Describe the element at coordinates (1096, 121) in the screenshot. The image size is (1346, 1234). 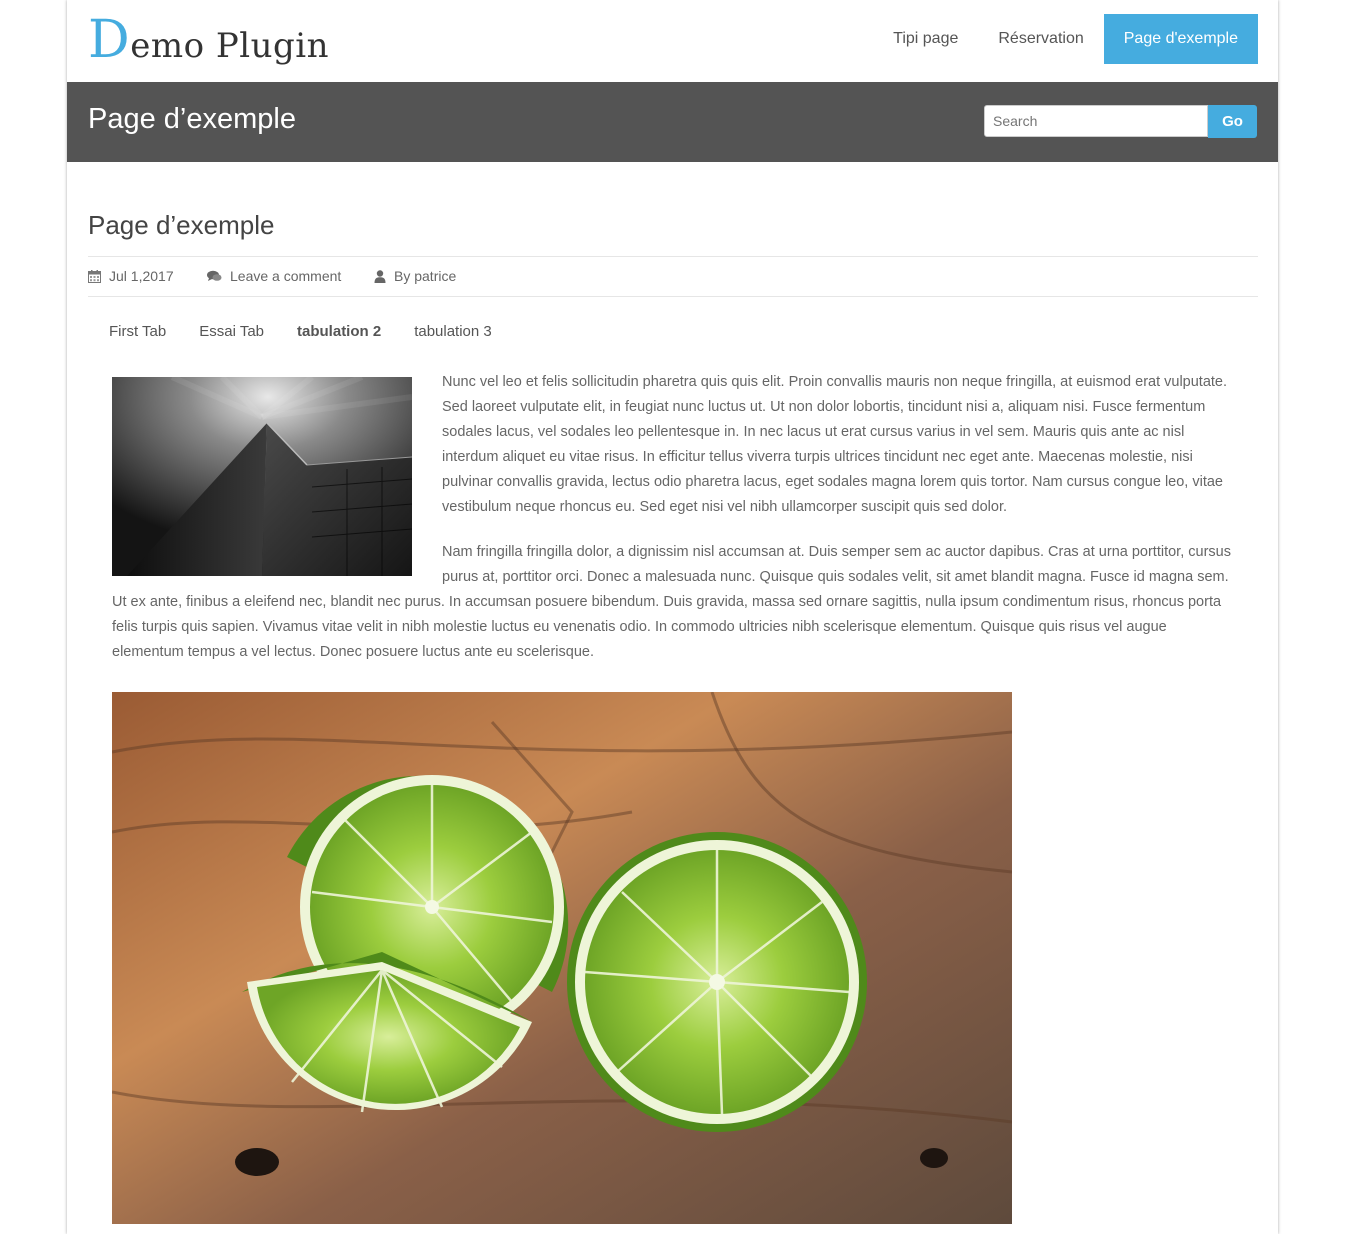
I see `search-input` at that location.